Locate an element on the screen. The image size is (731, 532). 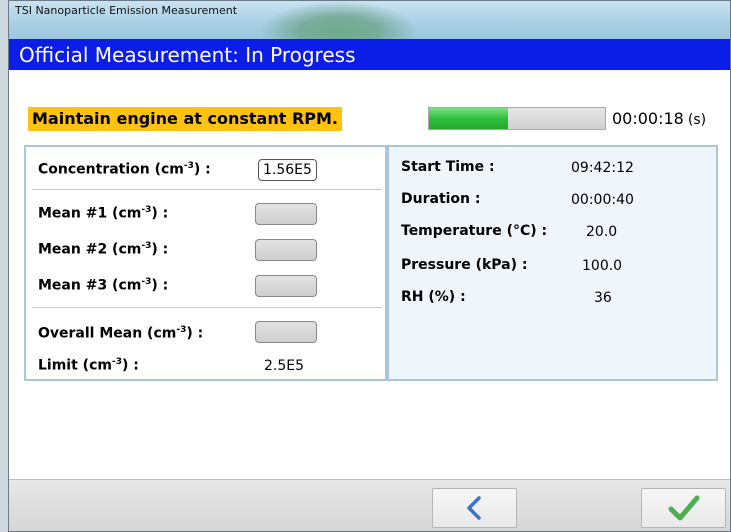
mean3-label: Mean #3 (cm-3) : is located at coordinates (103, 285).